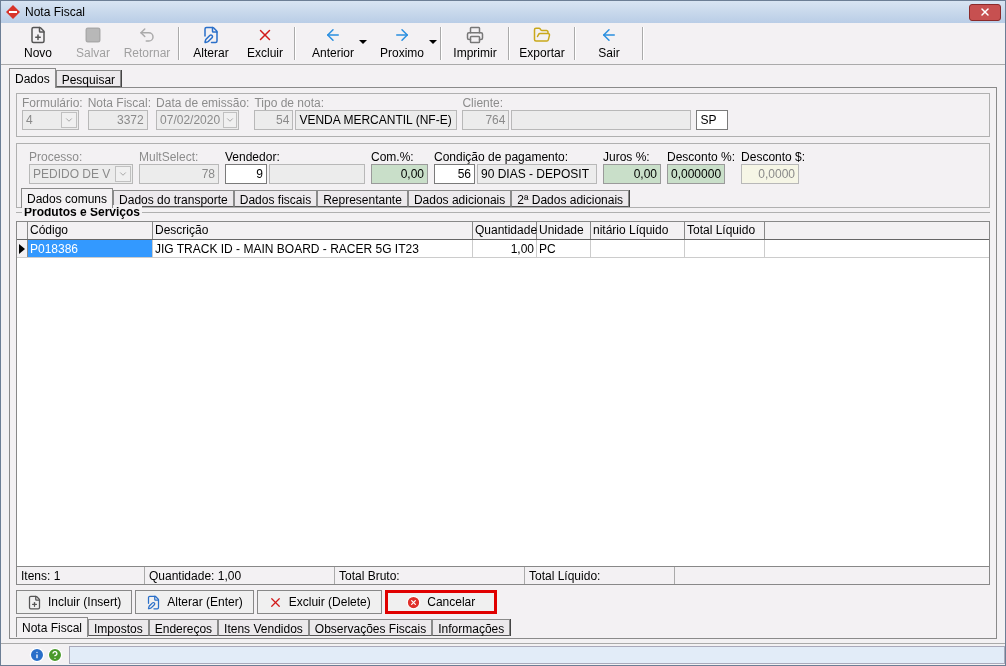  Describe the element at coordinates (52, 103) in the screenshot. I see `field-label: Formulário:` at that location.